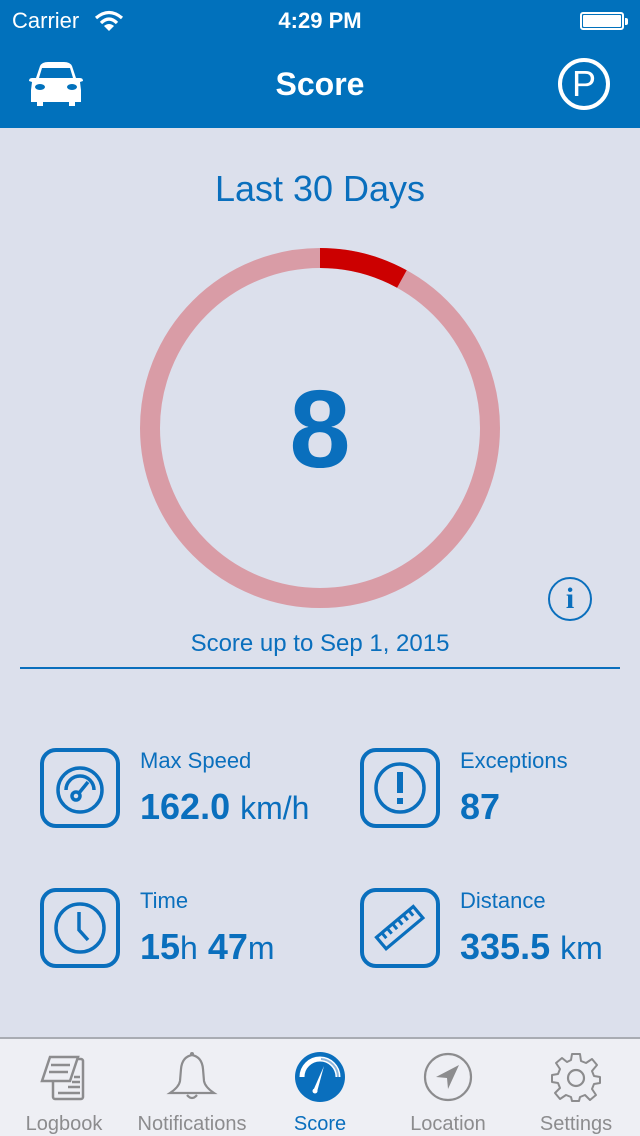 The height and width of the screenshot is (1136, 640). Describe the element at coordinates (64, 1124) in the screenshot. I see `tab-logbook-label: Logbook` at that location.